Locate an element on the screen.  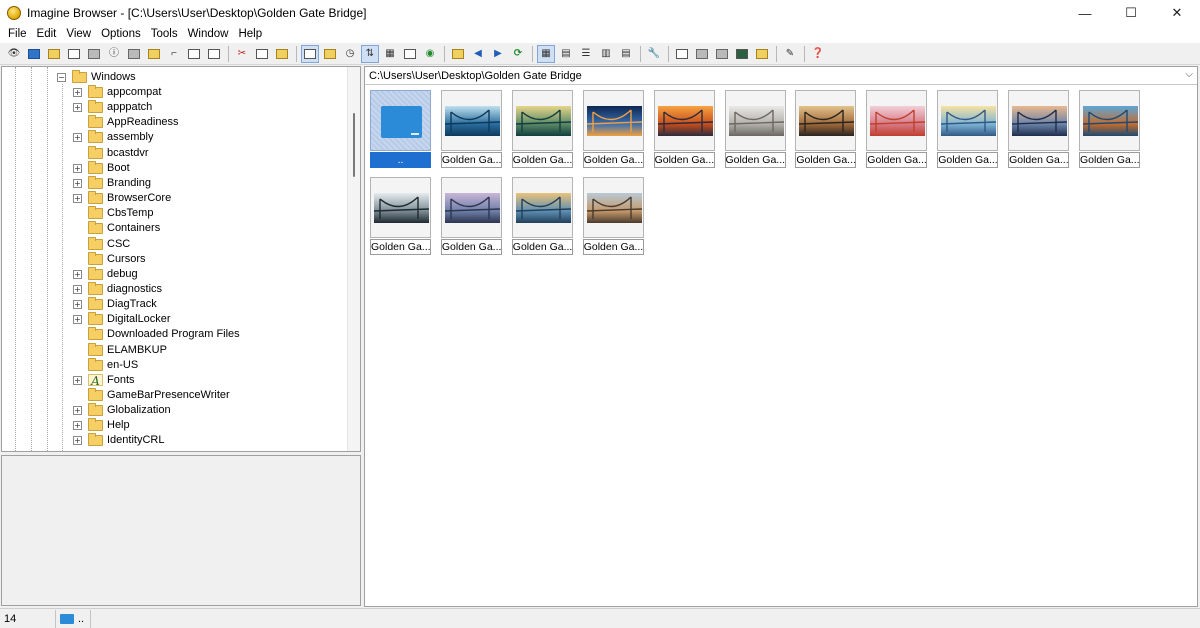
tree-item: bcastdvr is located at coordinates (111, 153).